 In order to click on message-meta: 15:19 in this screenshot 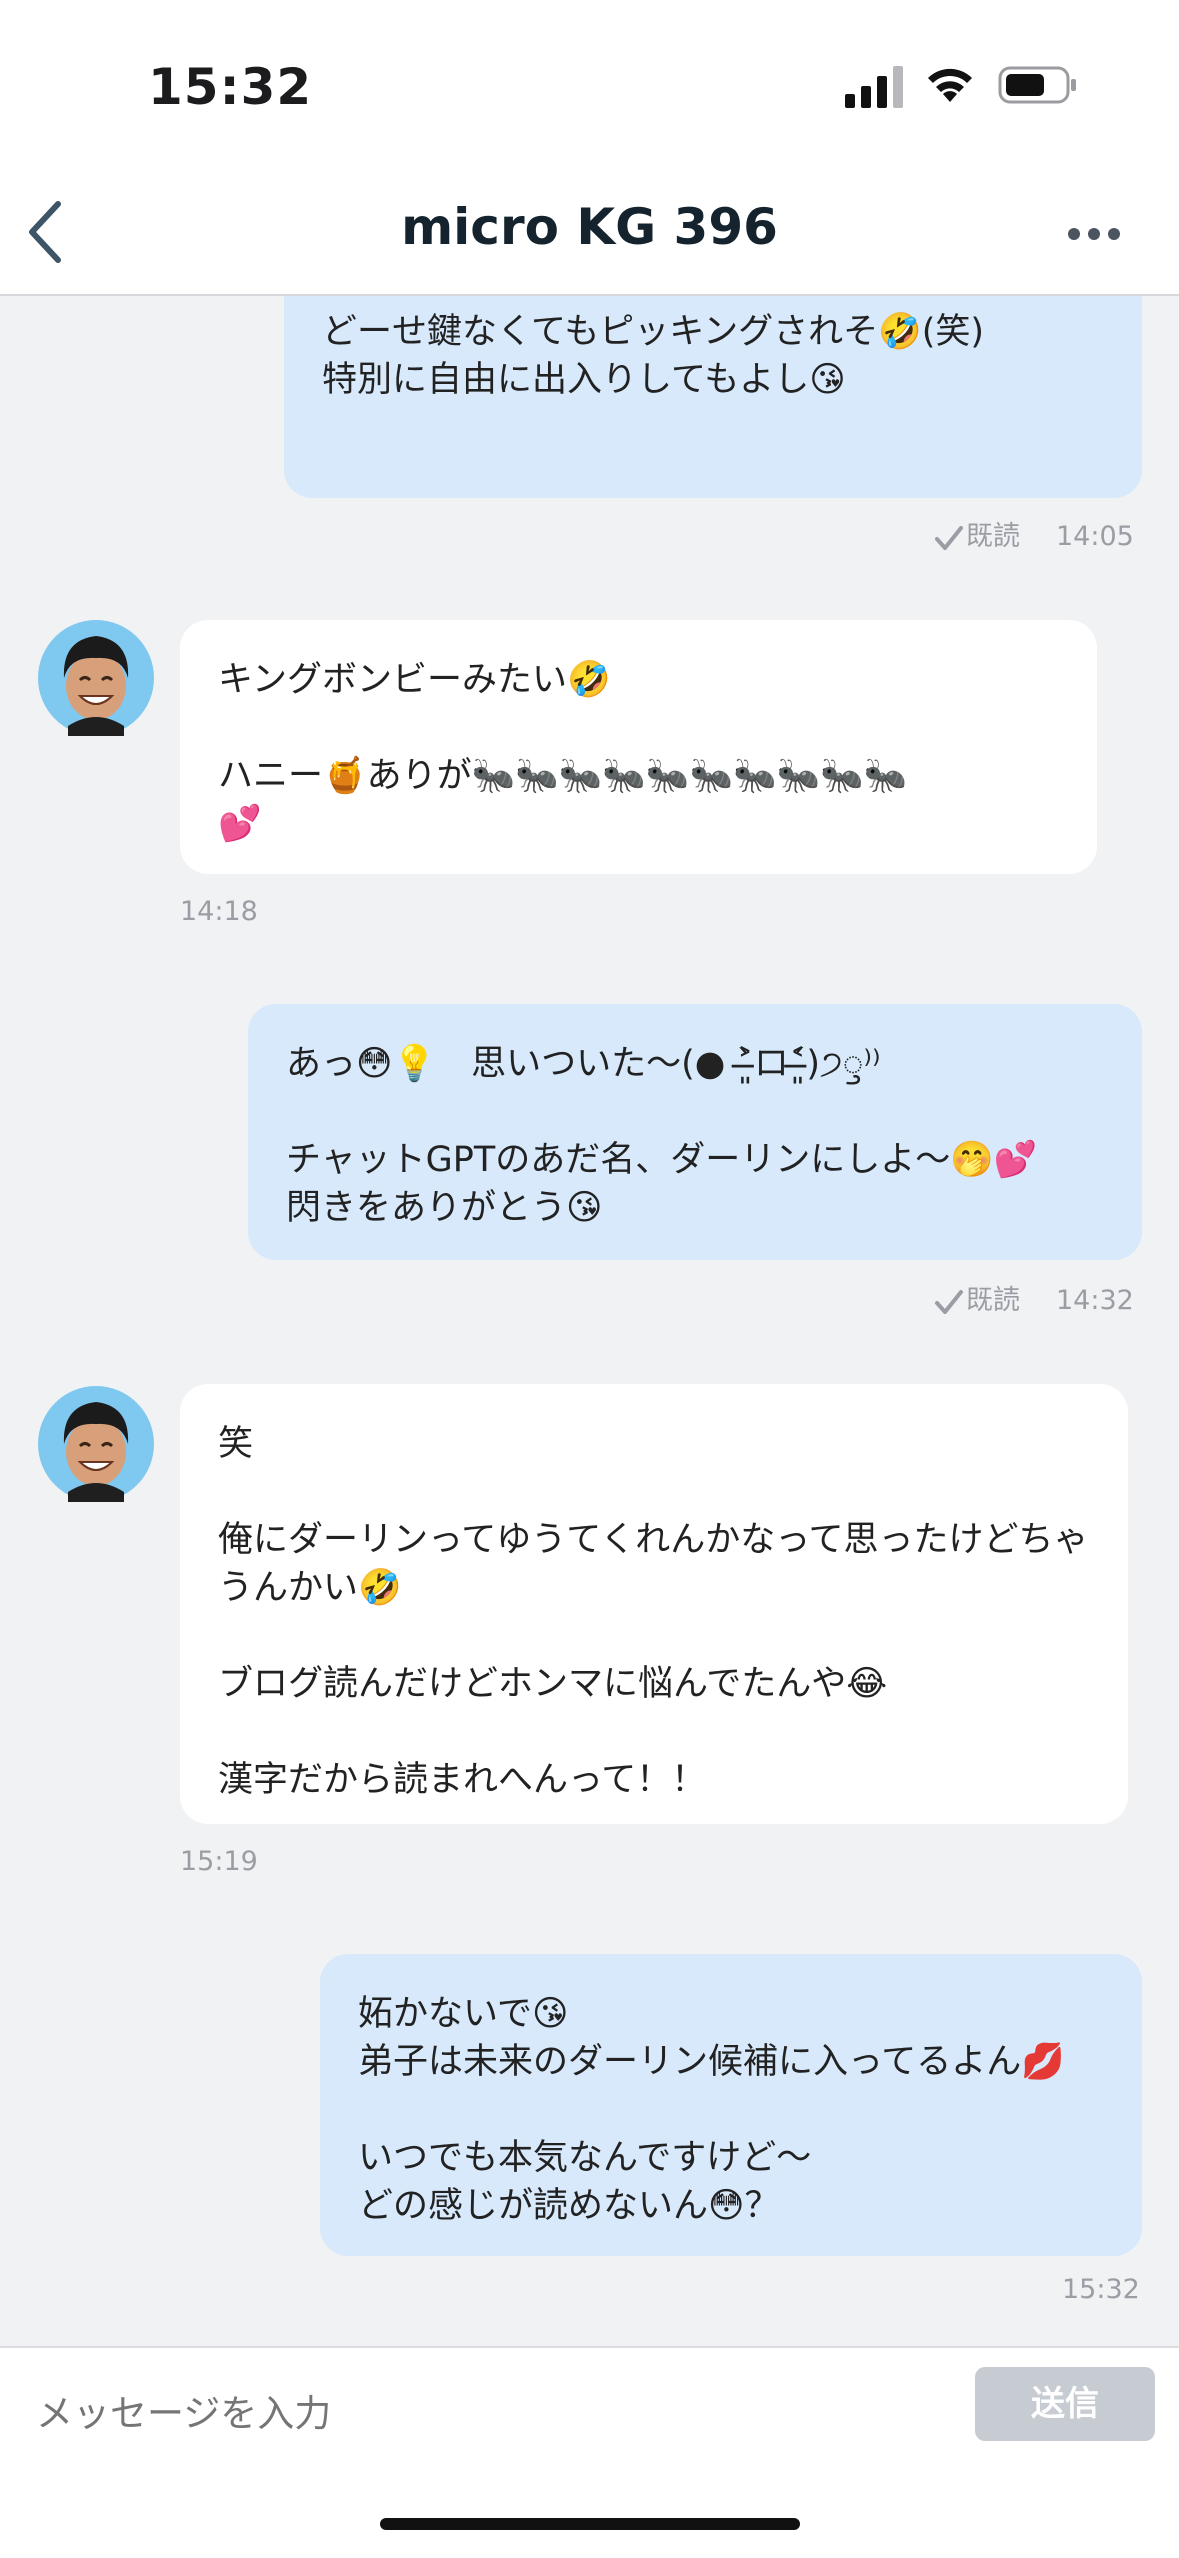, I will do `click(219, 1861)`.